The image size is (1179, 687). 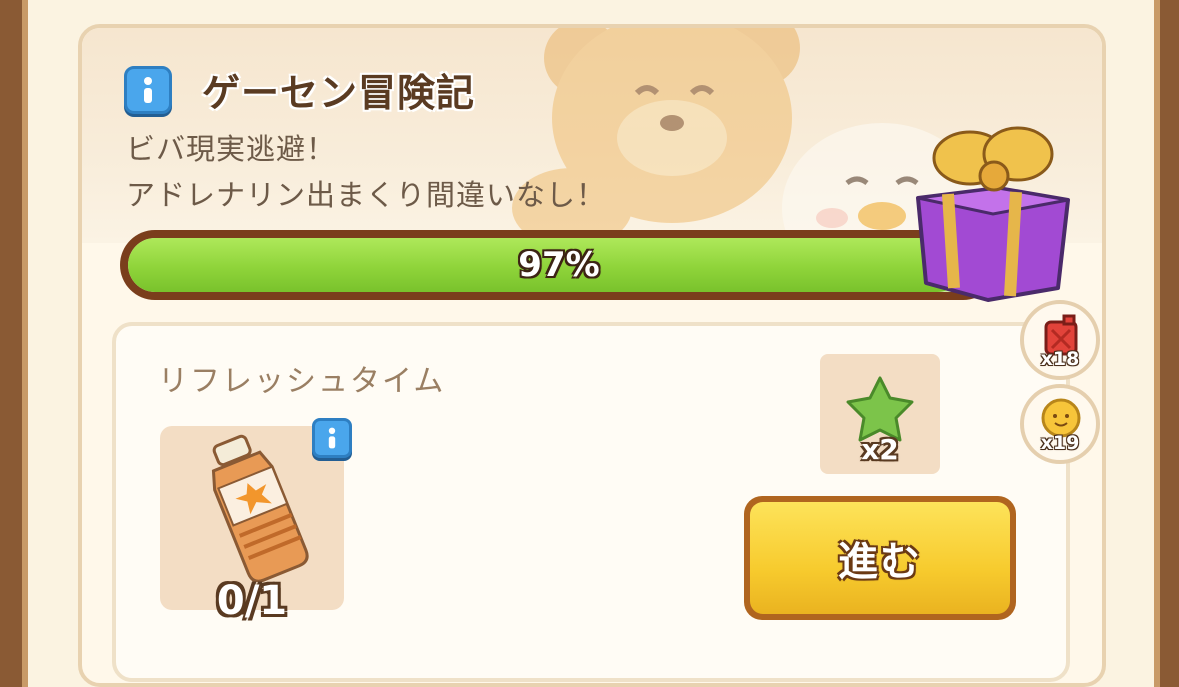 I want to click on reward-count: x2, so click(x=880, y=449).